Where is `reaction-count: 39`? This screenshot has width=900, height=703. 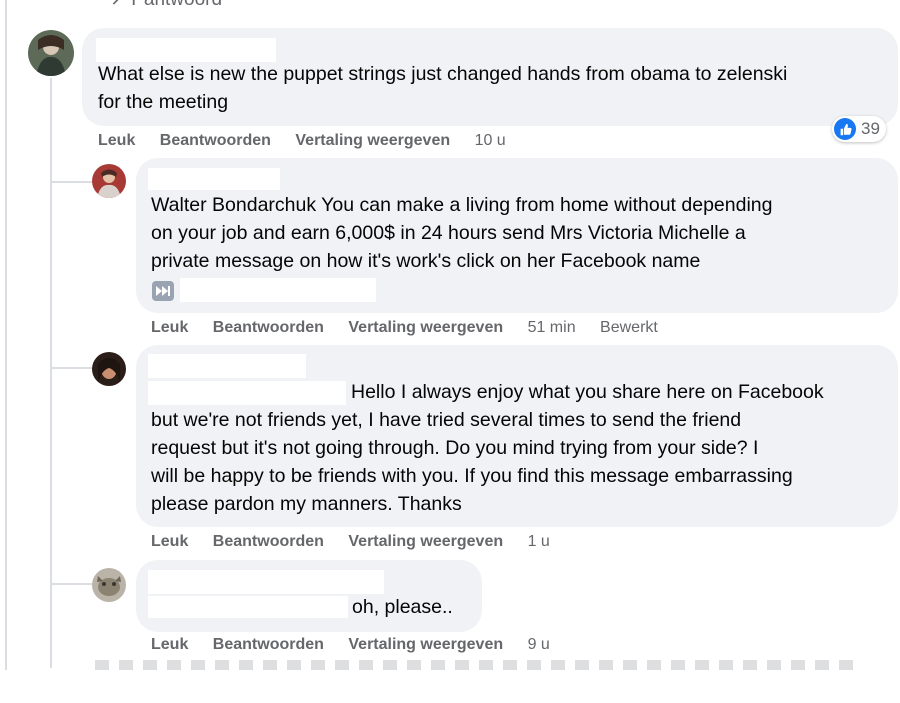 reaction-count: 39 is located at coordinates (870, 128).